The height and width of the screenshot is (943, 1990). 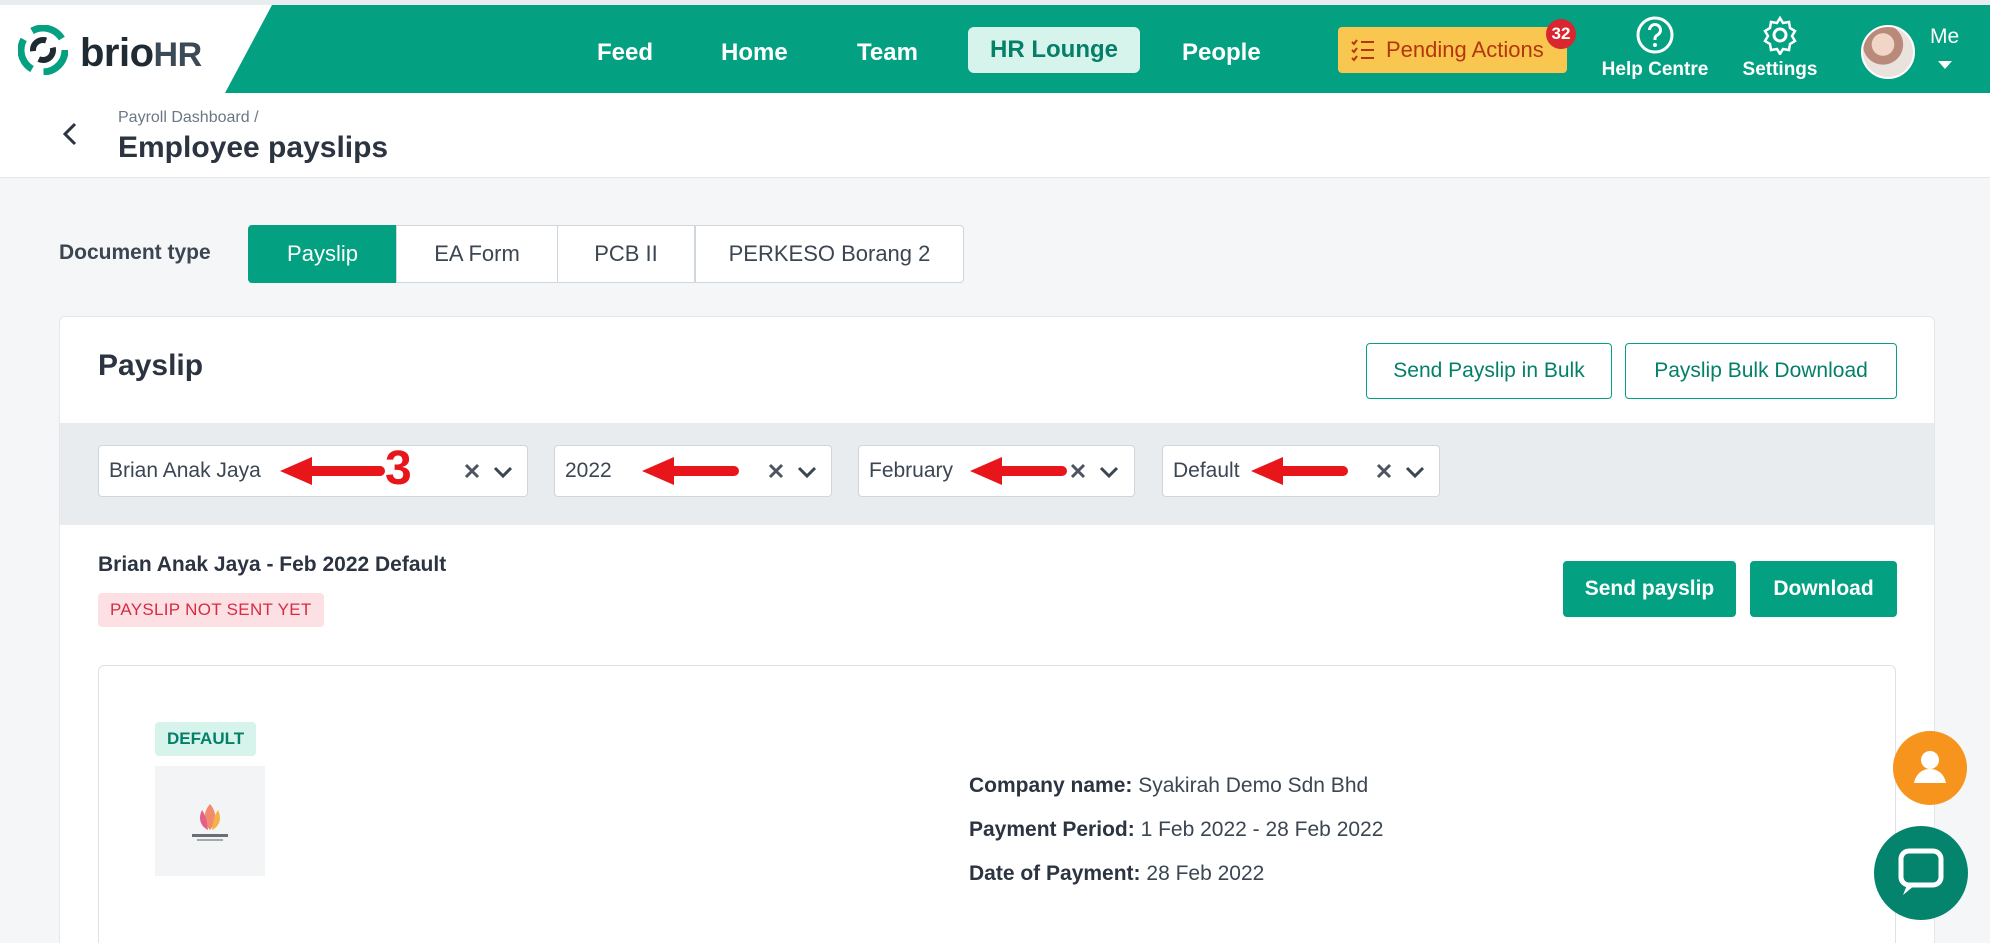 What do you see at coordinates (625, 53) in the screenshot?
I see `nav-feed: Feed` at bounding box center [625, 53].